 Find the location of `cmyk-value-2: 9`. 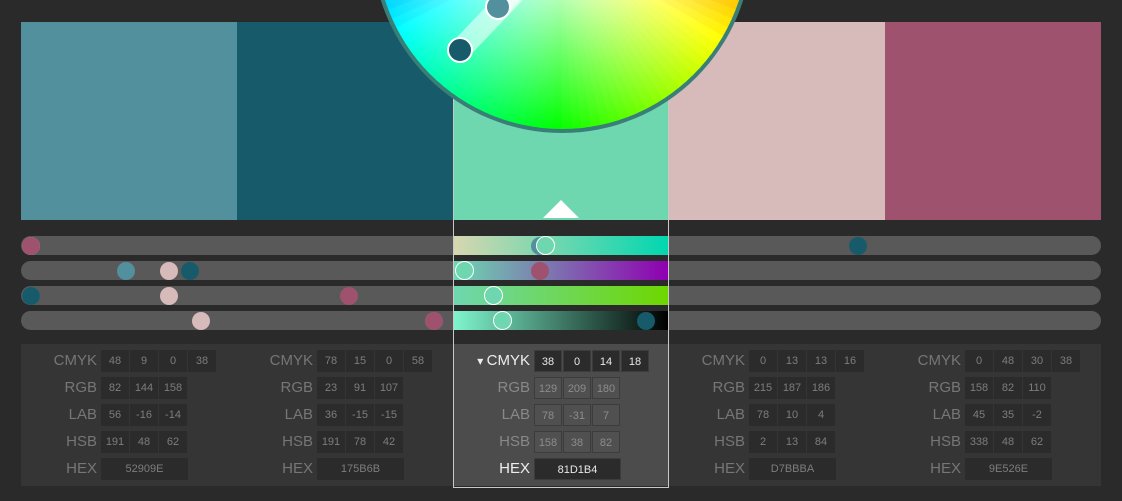

cmyk-value-2: 9 is located at coordinates (144, 361).